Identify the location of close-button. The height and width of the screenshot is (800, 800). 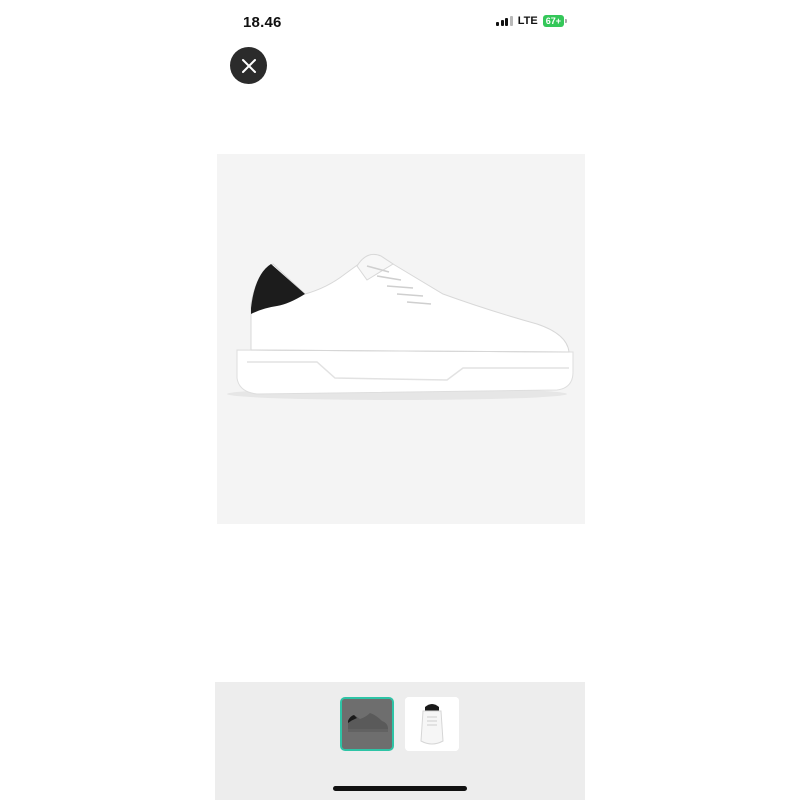
(248, 65).